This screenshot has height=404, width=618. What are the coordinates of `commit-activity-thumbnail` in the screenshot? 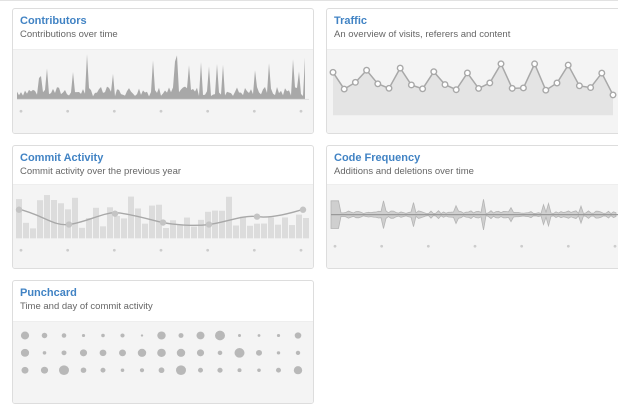 It's located at (163, 226).